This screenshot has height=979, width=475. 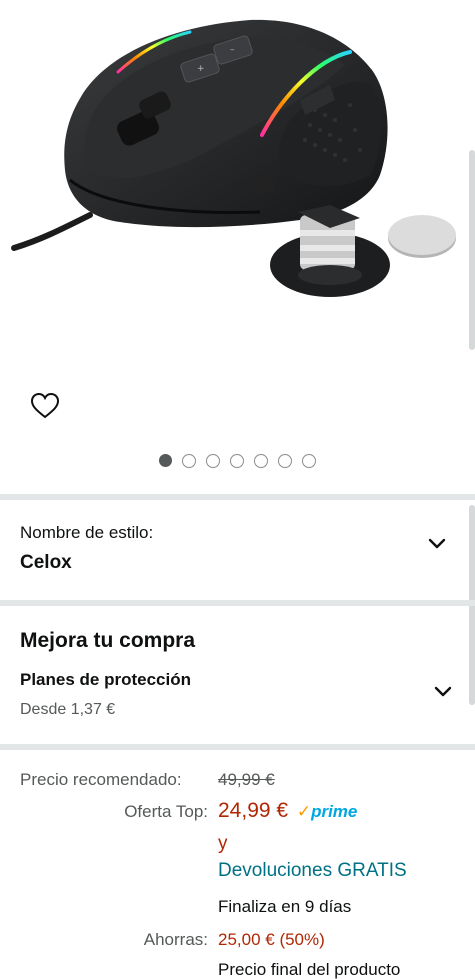 I want to click on scroll-indicator-top, so click(x=472, y=250).